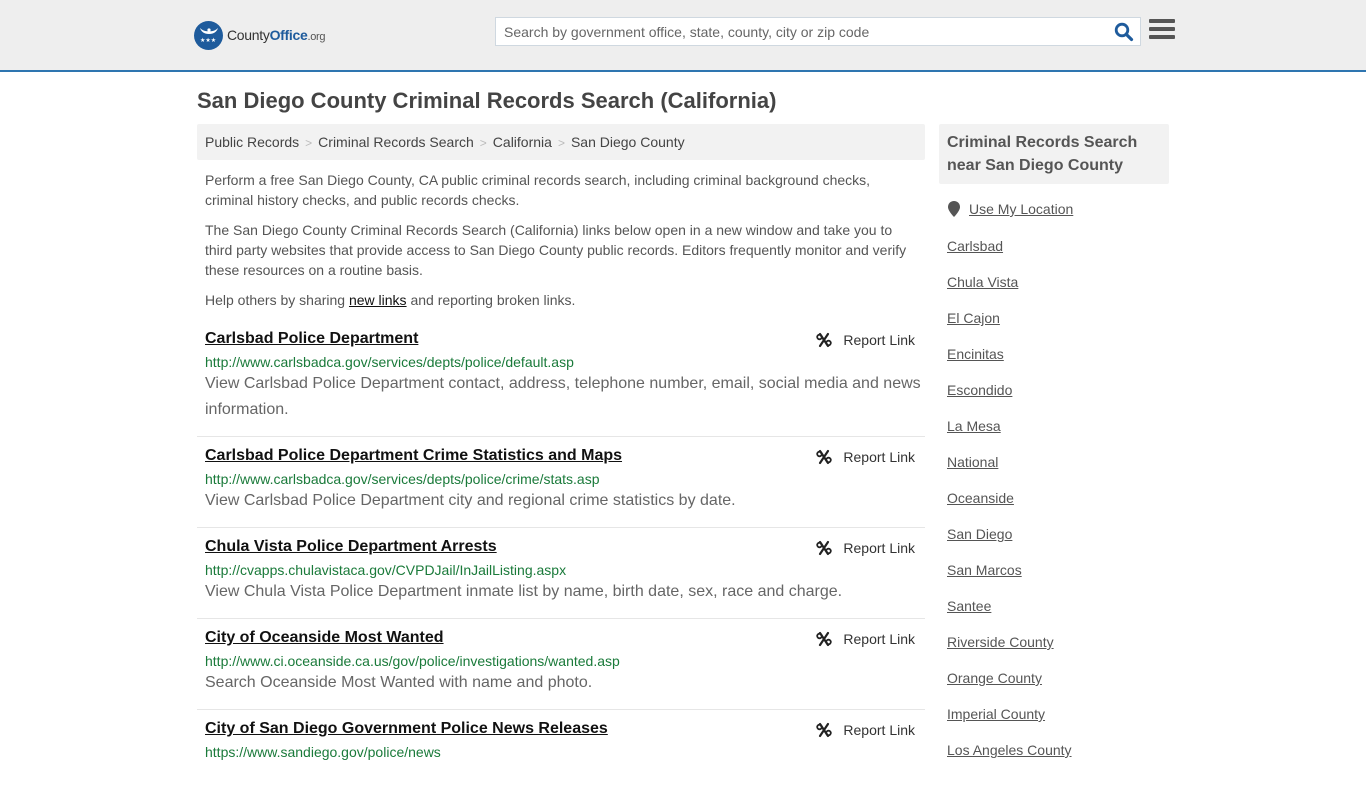  I want to click on search-input, so click(801, 31).